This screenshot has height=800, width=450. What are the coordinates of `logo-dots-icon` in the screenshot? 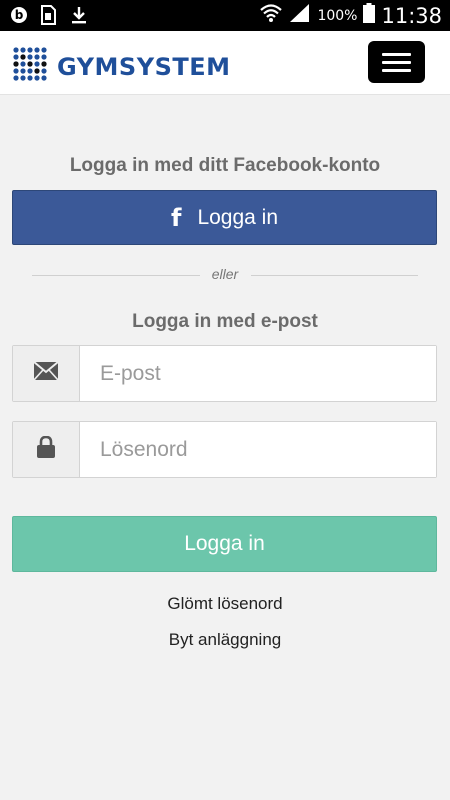 It's located at (30, 66).